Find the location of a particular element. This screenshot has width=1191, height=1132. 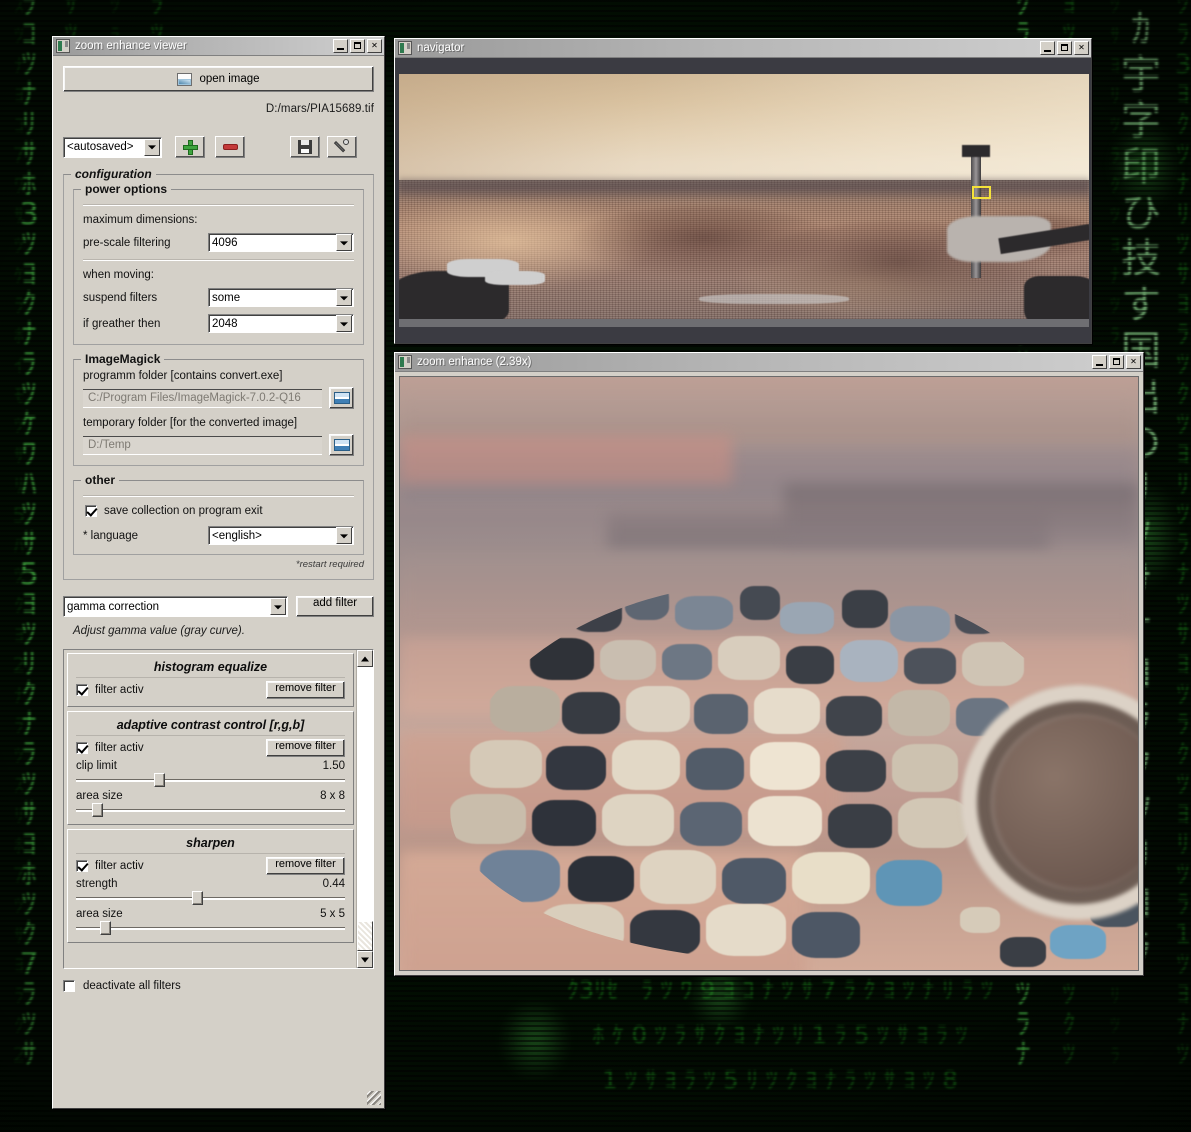

open-image-button: open image is located at coordinates (218, 79).